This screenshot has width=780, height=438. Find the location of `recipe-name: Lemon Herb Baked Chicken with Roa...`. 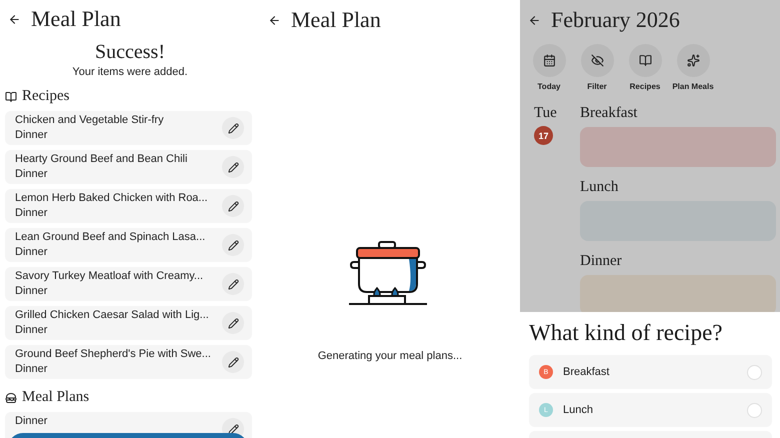

recipe-name: Lemon Herb Baked Chicken with Roa... is located at coordinates (111, 198).